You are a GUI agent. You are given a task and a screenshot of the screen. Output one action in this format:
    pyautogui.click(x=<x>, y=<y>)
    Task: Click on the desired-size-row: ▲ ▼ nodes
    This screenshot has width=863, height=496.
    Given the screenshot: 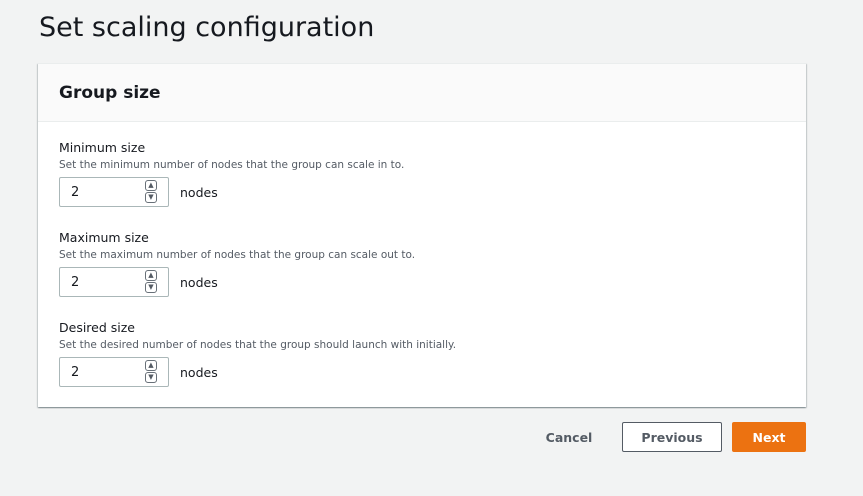 What is the action you would take?
    pyautogui.click(x=257, y=372)
    